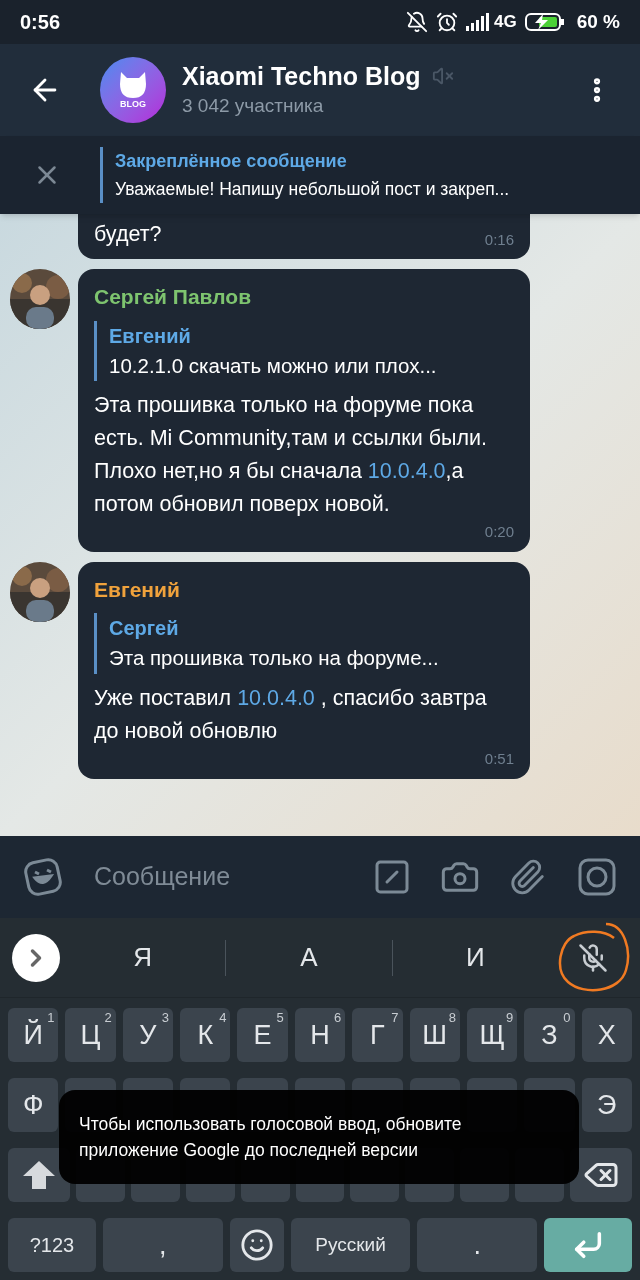  Describe the element at coordinates (606, 1035) in the screenshot. I see `key: Х` at that location.